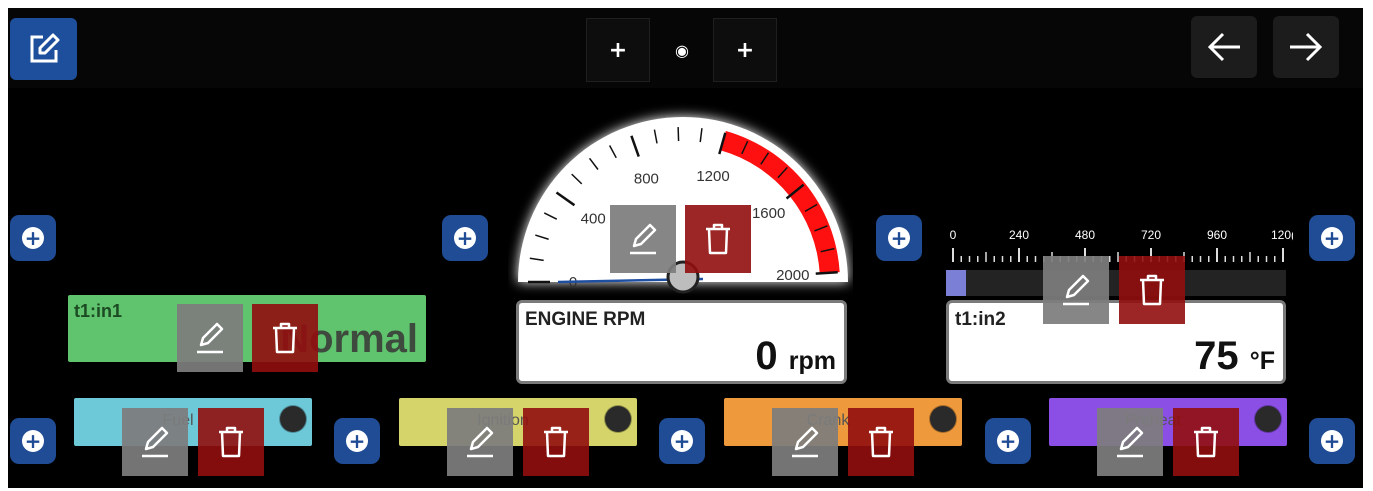 This screenshot has width=1373, height=491. Describe the element at coordinates (953, 235) in the screenshot. I see `scale-label: 0` at that location.